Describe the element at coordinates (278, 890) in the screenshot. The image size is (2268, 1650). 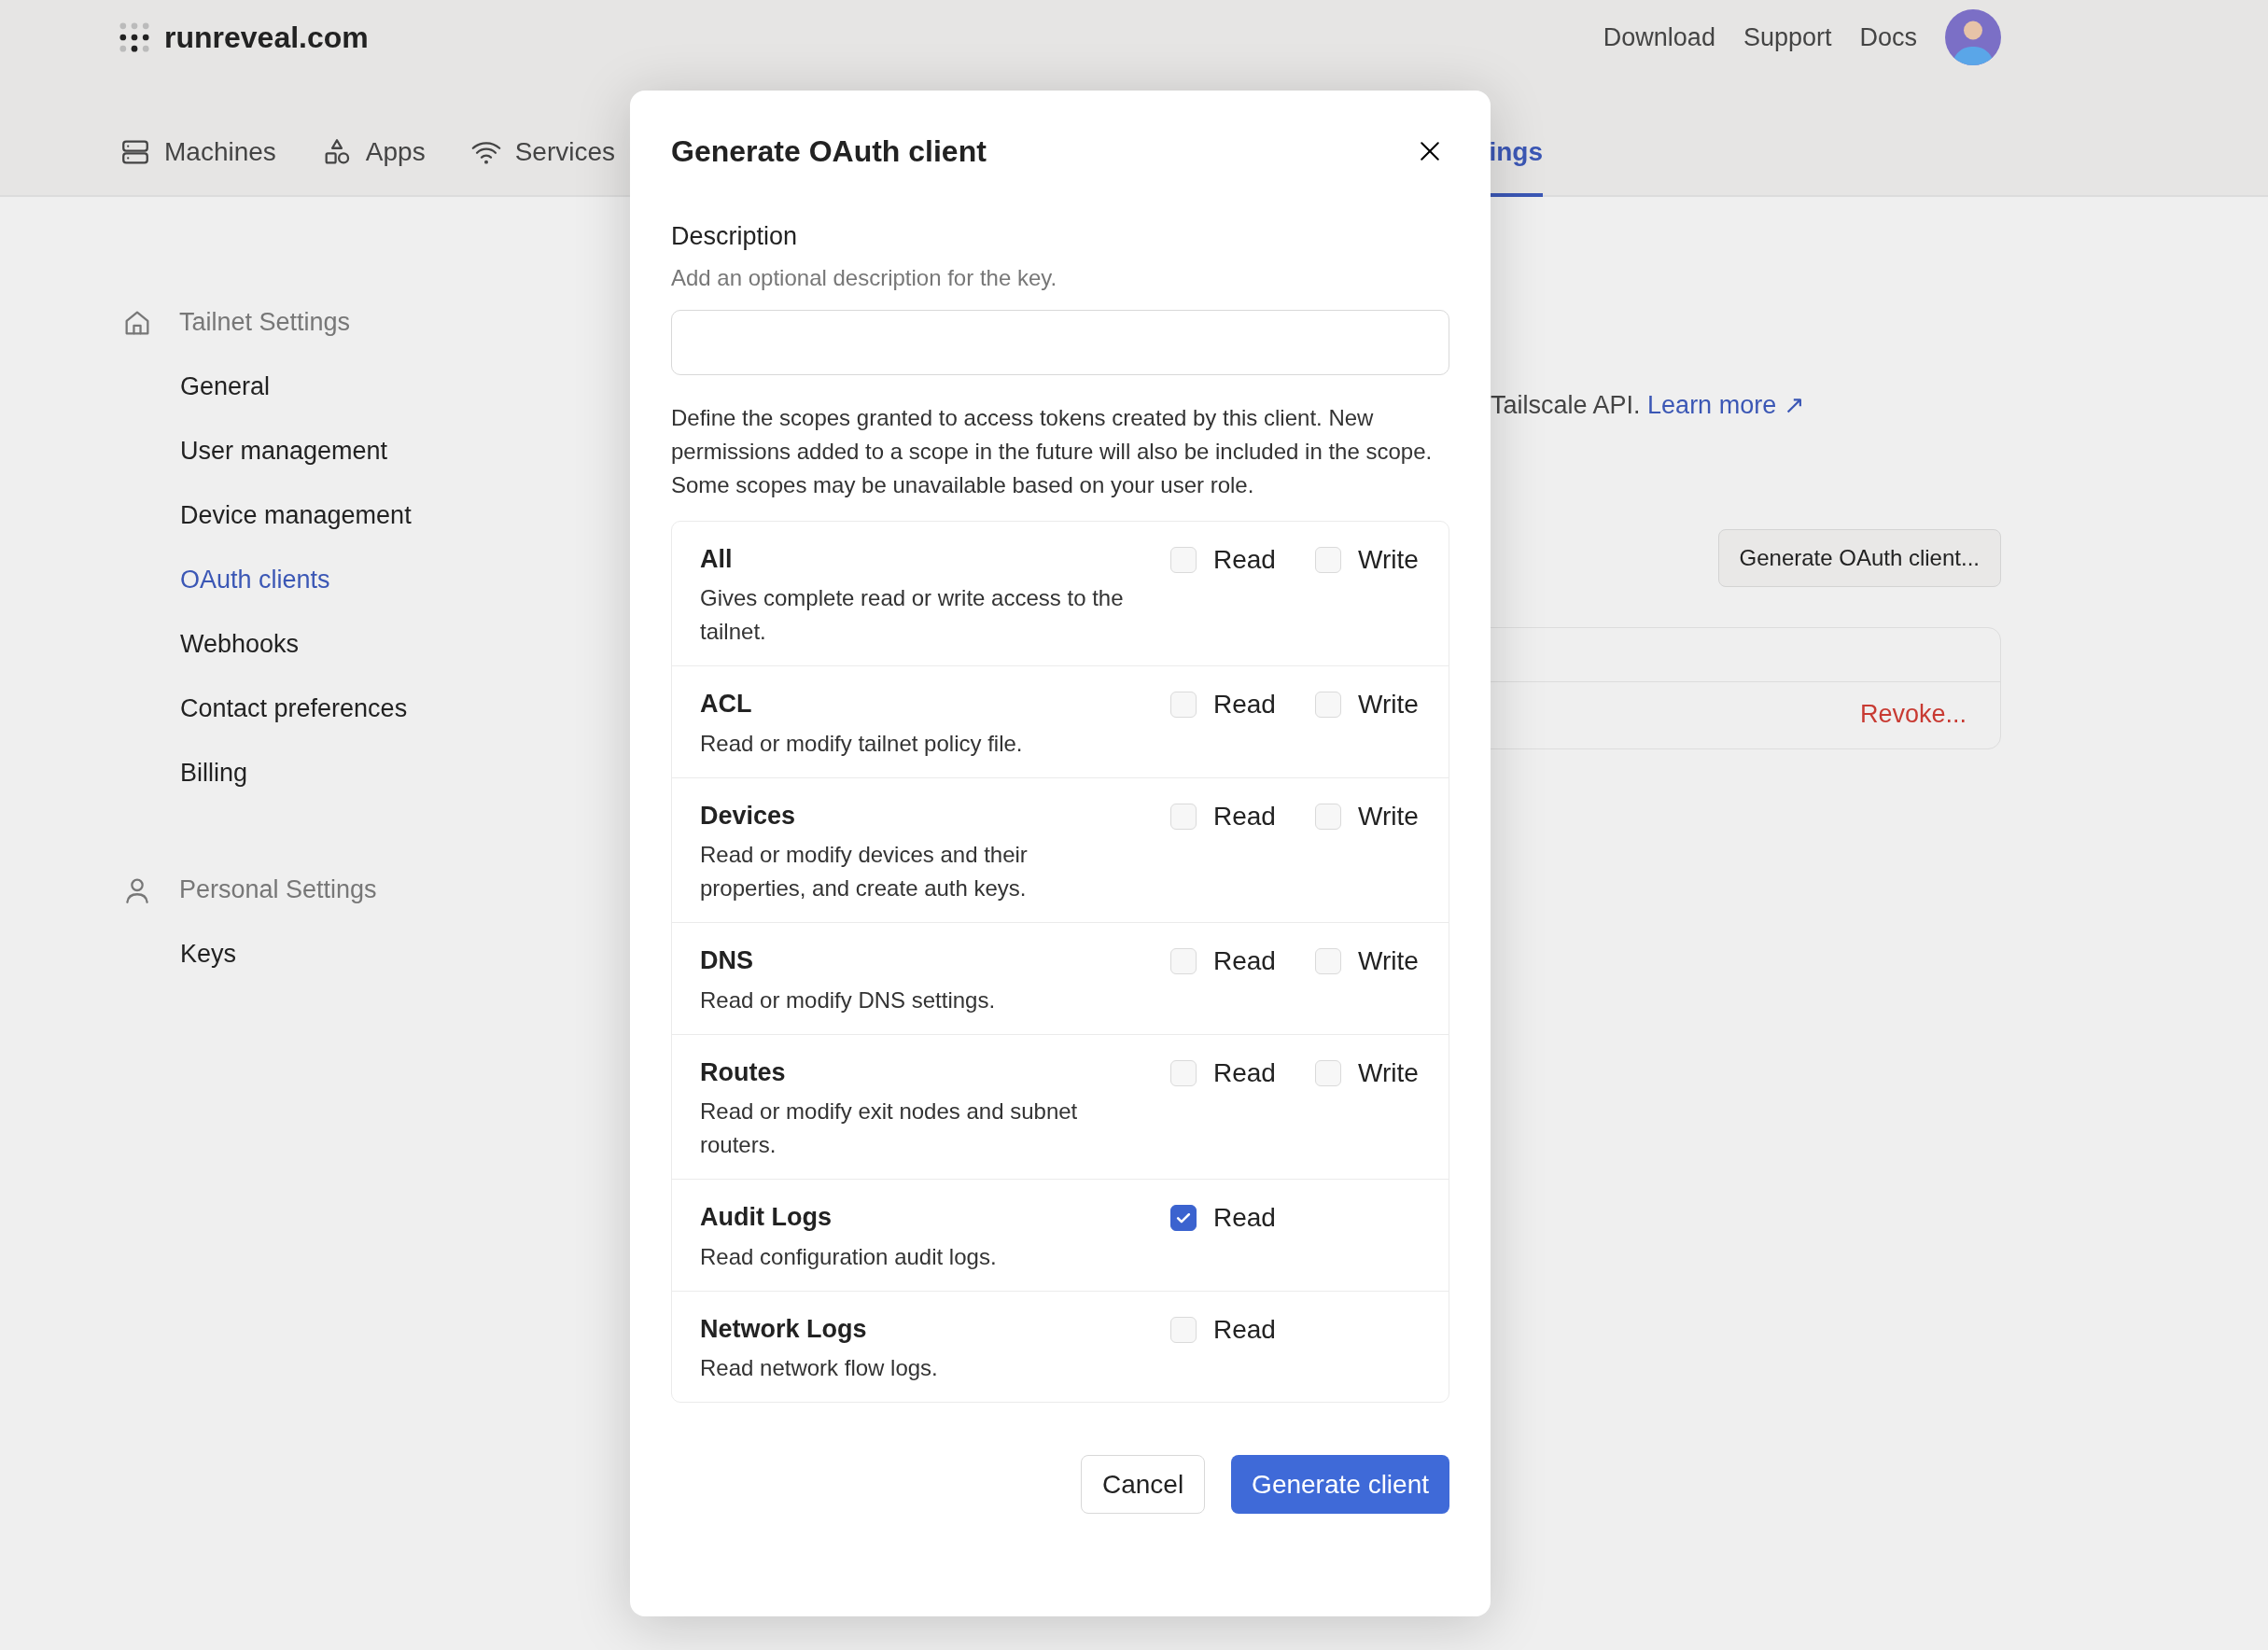
I see `sidebar-section-title: Personal Settings` at that location.